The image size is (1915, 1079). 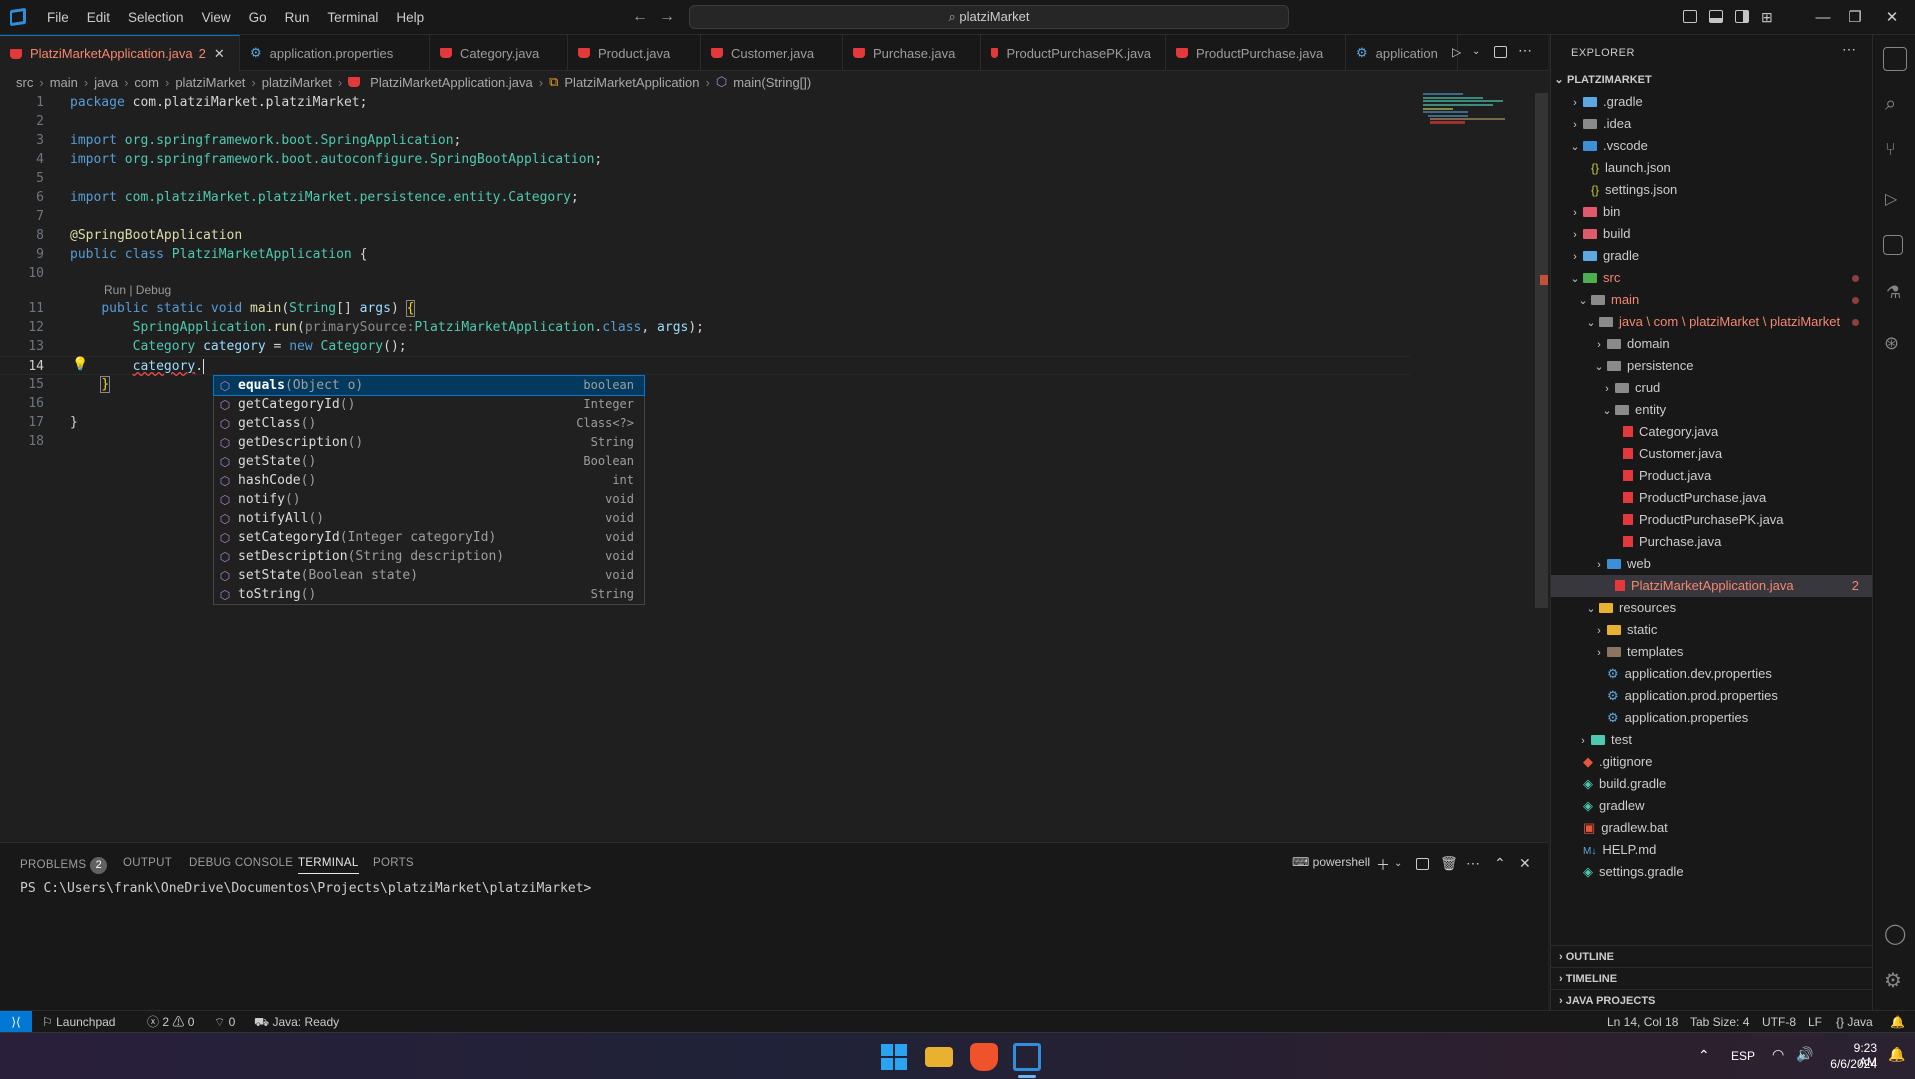 What do you see at coordinates (1383, 865) in the screenshot?
I see `new-terminal-icon: ＋` at bounding box center [1383, 865].